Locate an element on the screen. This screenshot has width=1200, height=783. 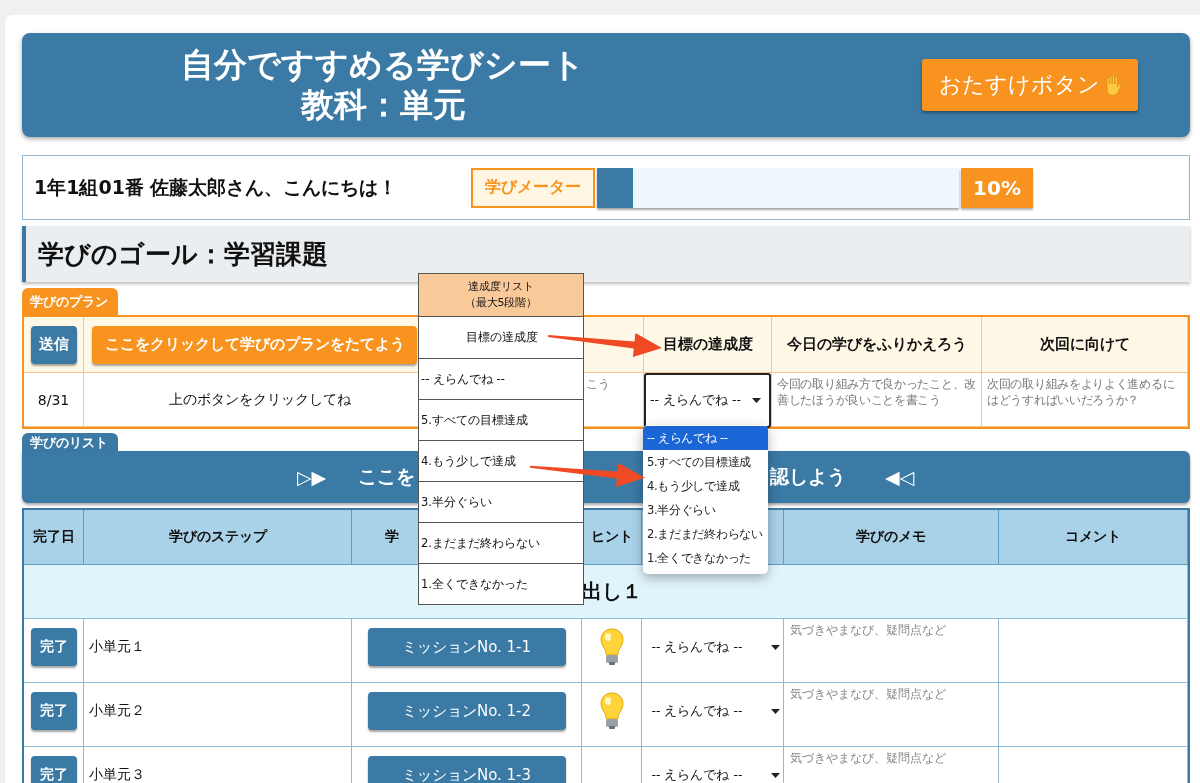
next-step-field: 次回の取り組みをよりよく進めるにはどうすればいいだろうか？ is located at coordinates (1085, 400).